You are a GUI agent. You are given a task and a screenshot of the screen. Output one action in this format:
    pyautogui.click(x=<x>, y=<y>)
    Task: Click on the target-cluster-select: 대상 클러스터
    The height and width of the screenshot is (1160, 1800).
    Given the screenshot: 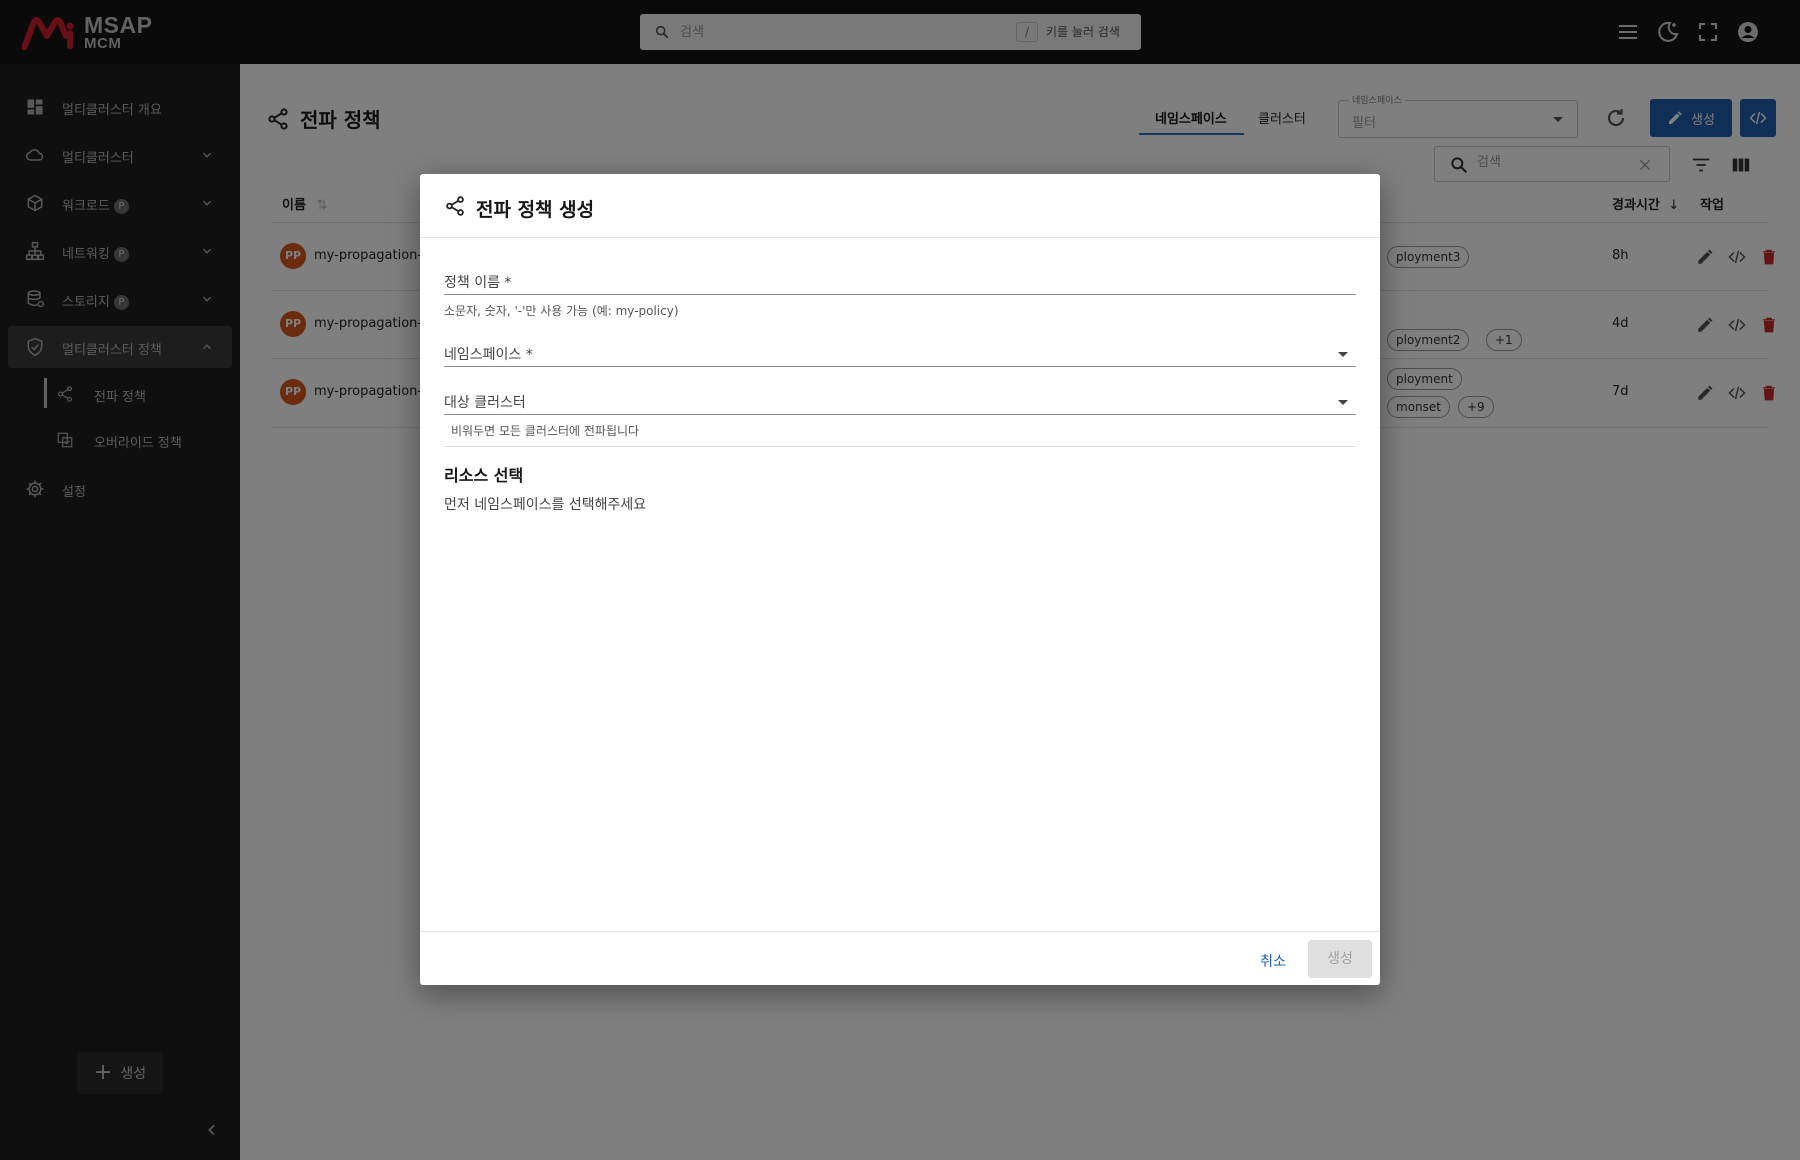 What is the action you would take?
    pyautogui.click(x=900, y=407)
    